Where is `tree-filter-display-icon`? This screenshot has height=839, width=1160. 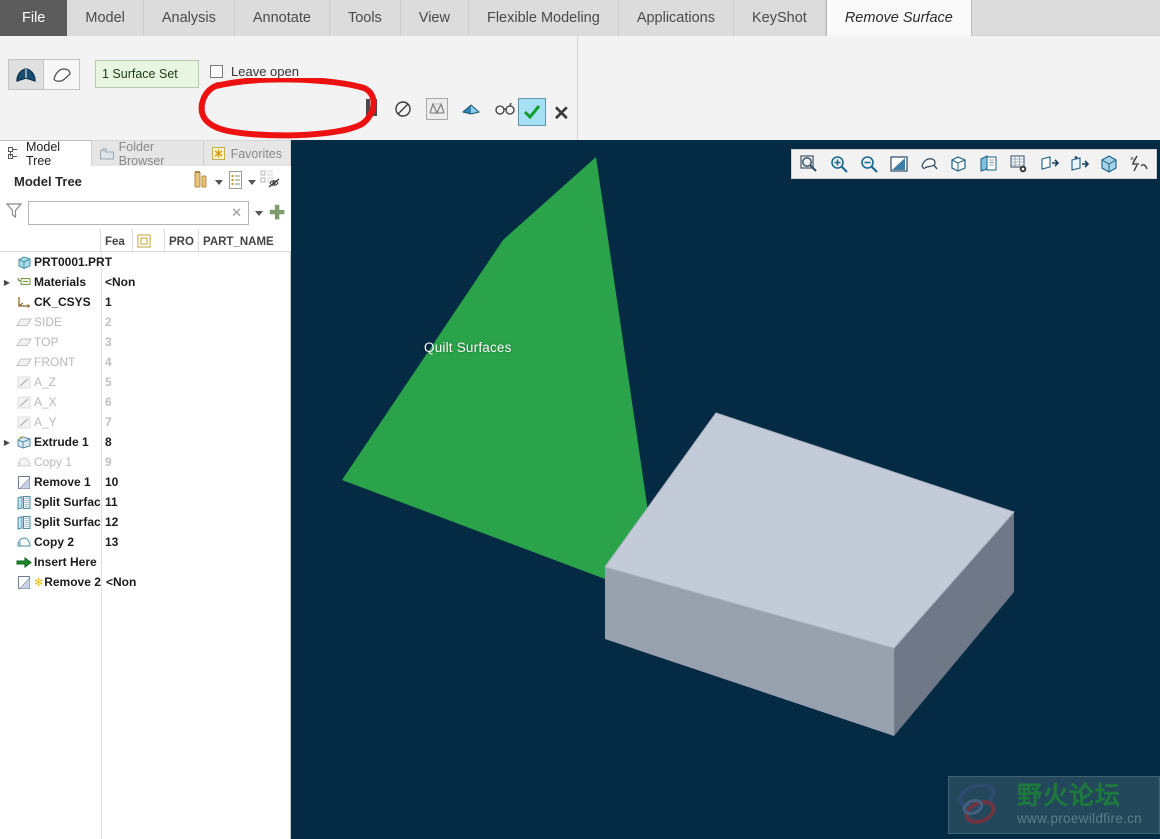 tree-filter-display-icon is located at coordinates (270, 183).